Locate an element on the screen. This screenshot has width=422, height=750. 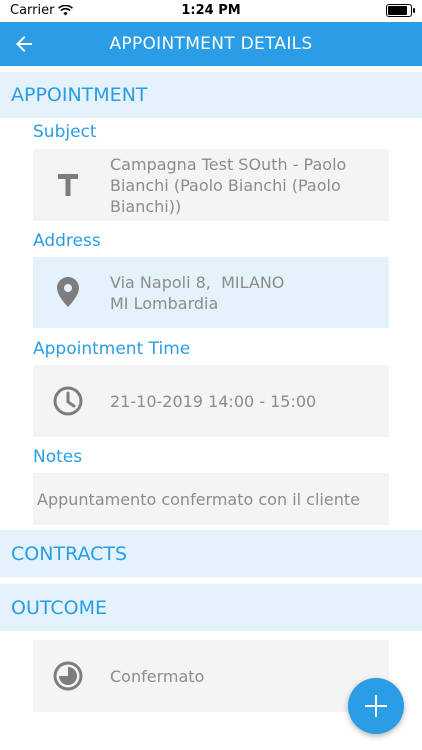
address-label: Address is located at coordinates (67, 241).